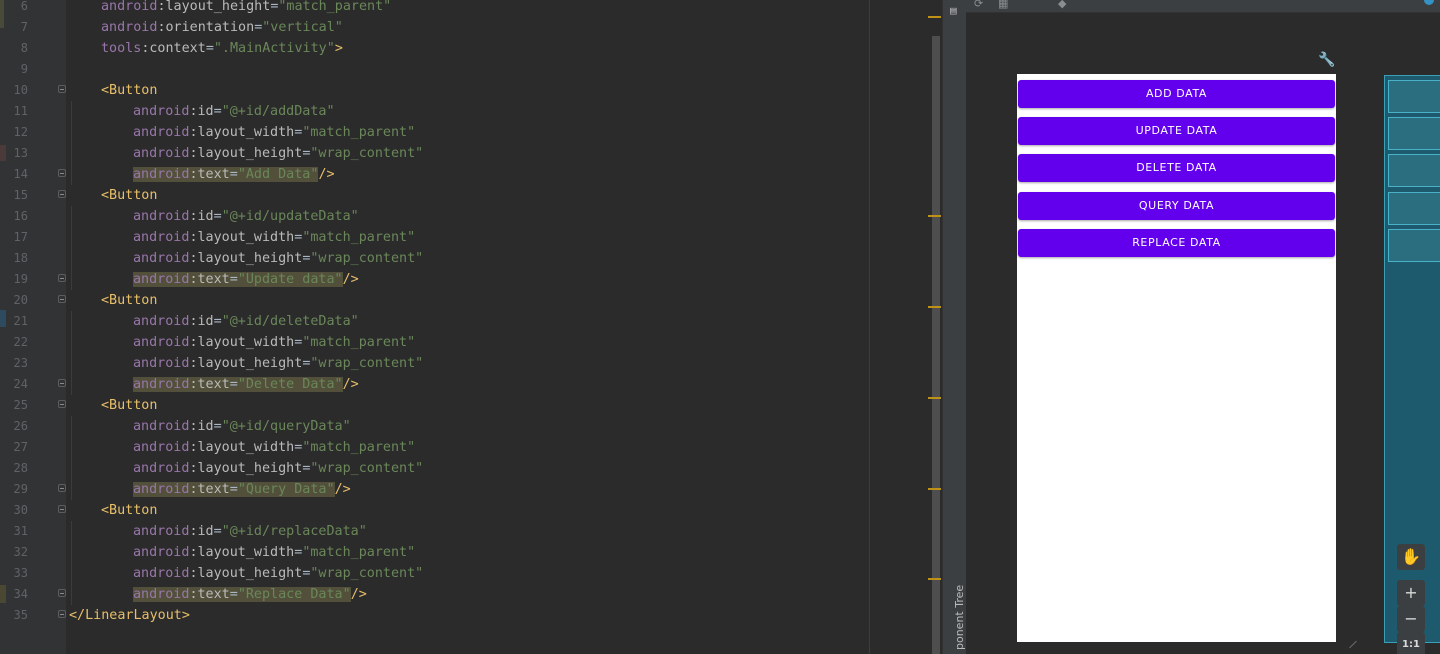 The width and height of the screenshot is (1440, 654). I want to click on zoom-in-button: +, so click(1411, 593).